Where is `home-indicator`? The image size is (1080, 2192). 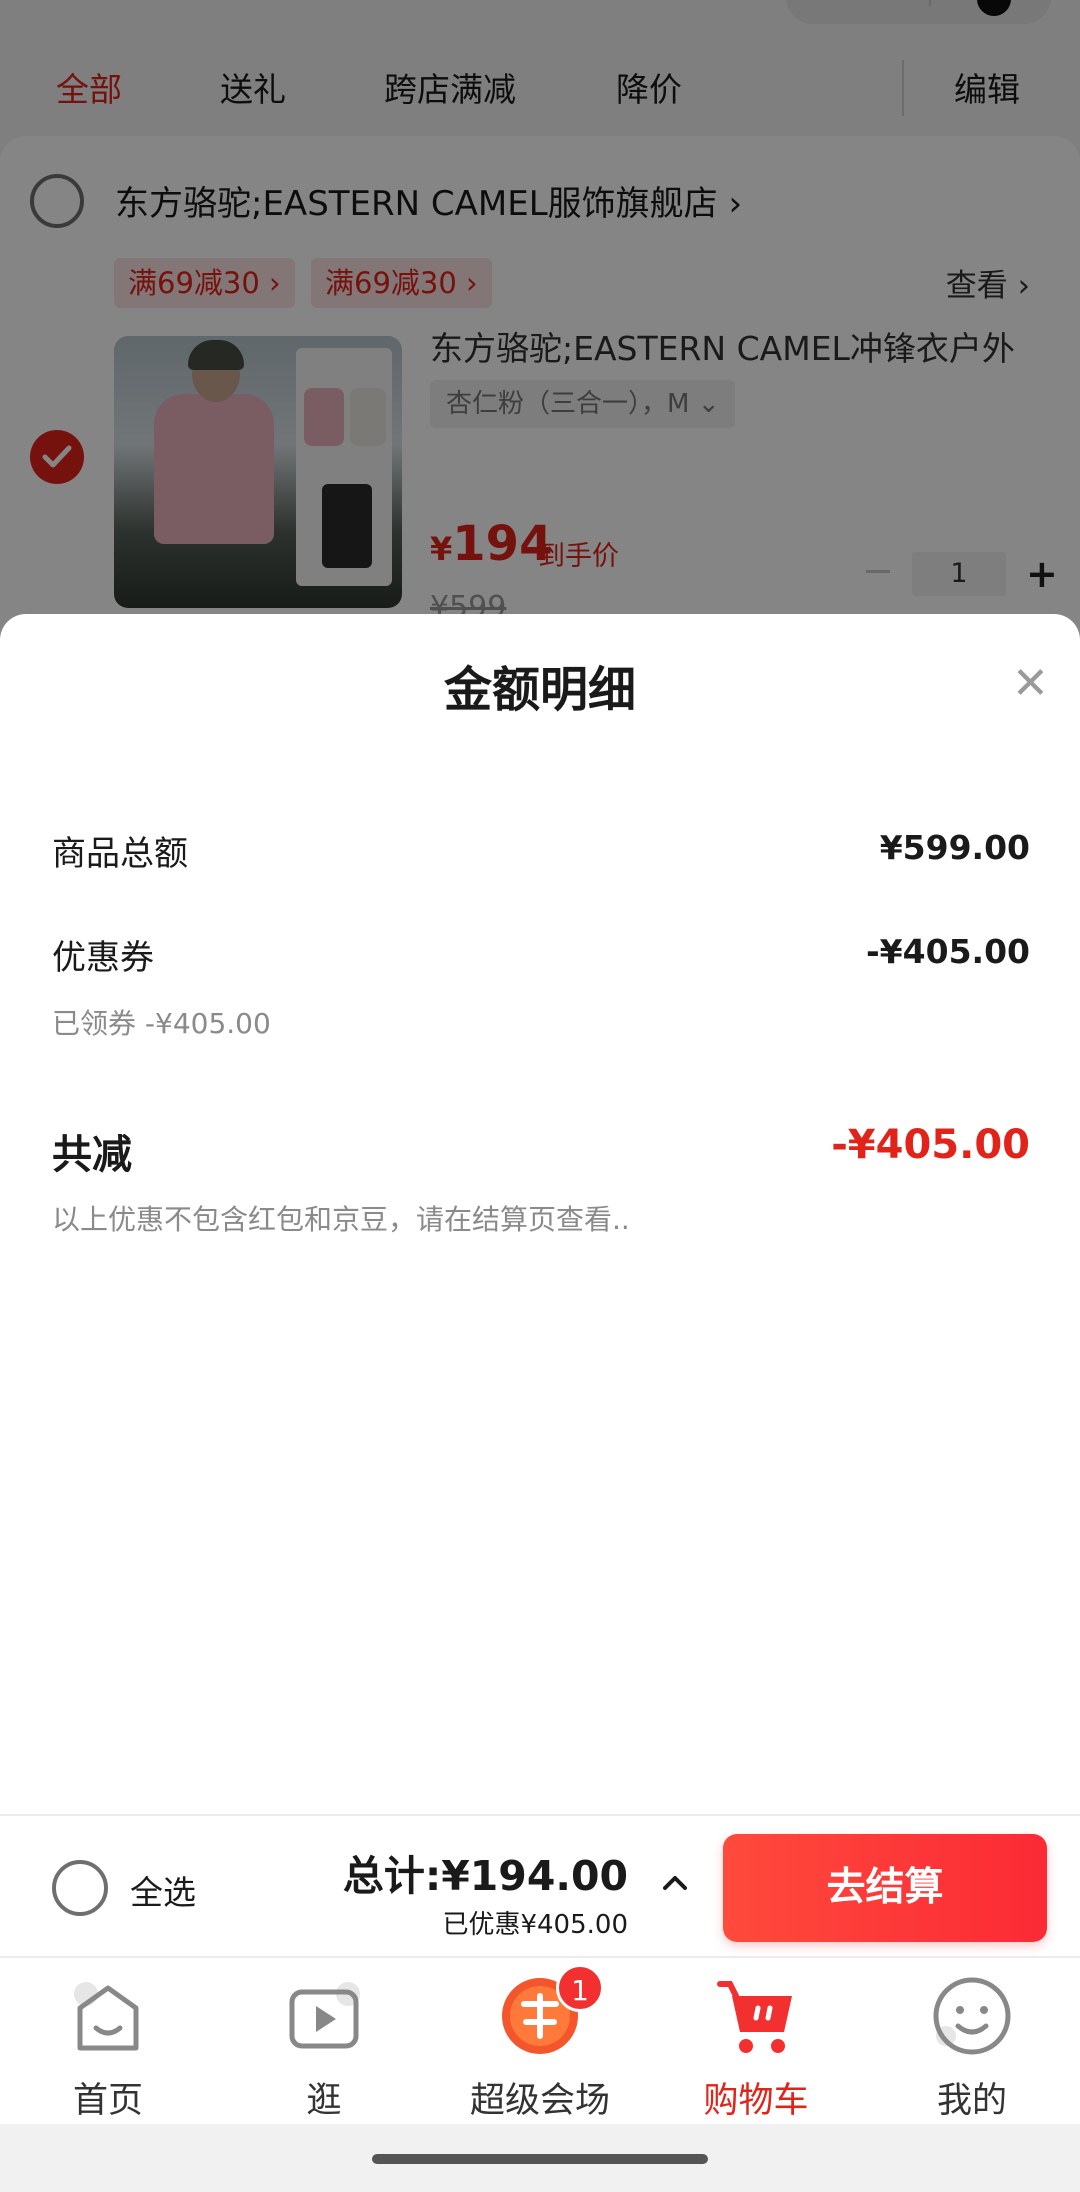
home-indicator is located at coordinates (540, 2159).